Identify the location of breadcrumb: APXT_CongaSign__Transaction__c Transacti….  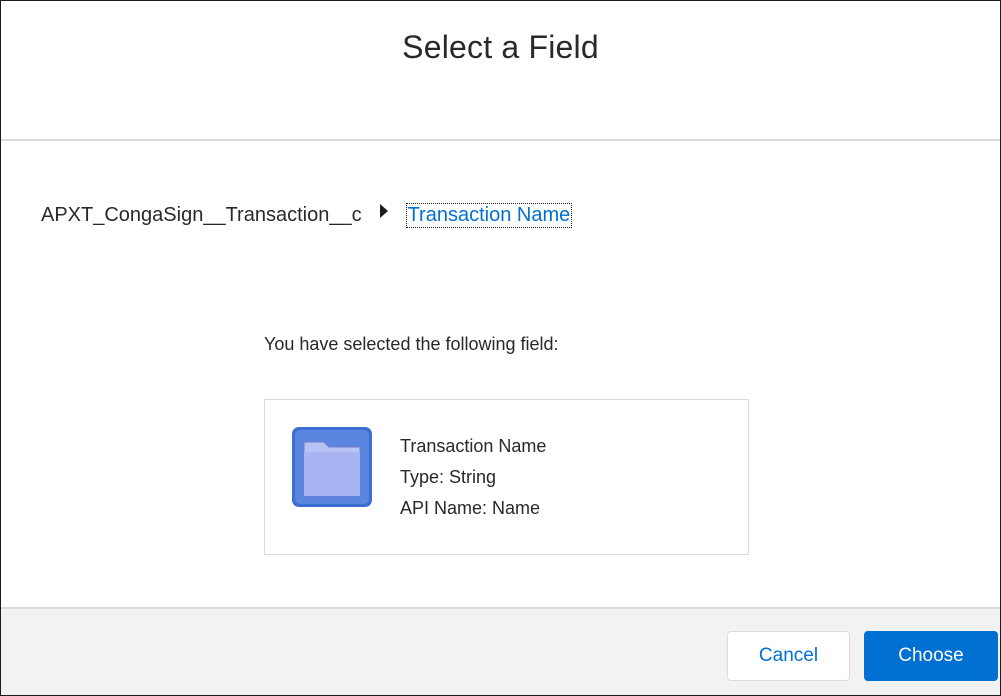
(307, 215).